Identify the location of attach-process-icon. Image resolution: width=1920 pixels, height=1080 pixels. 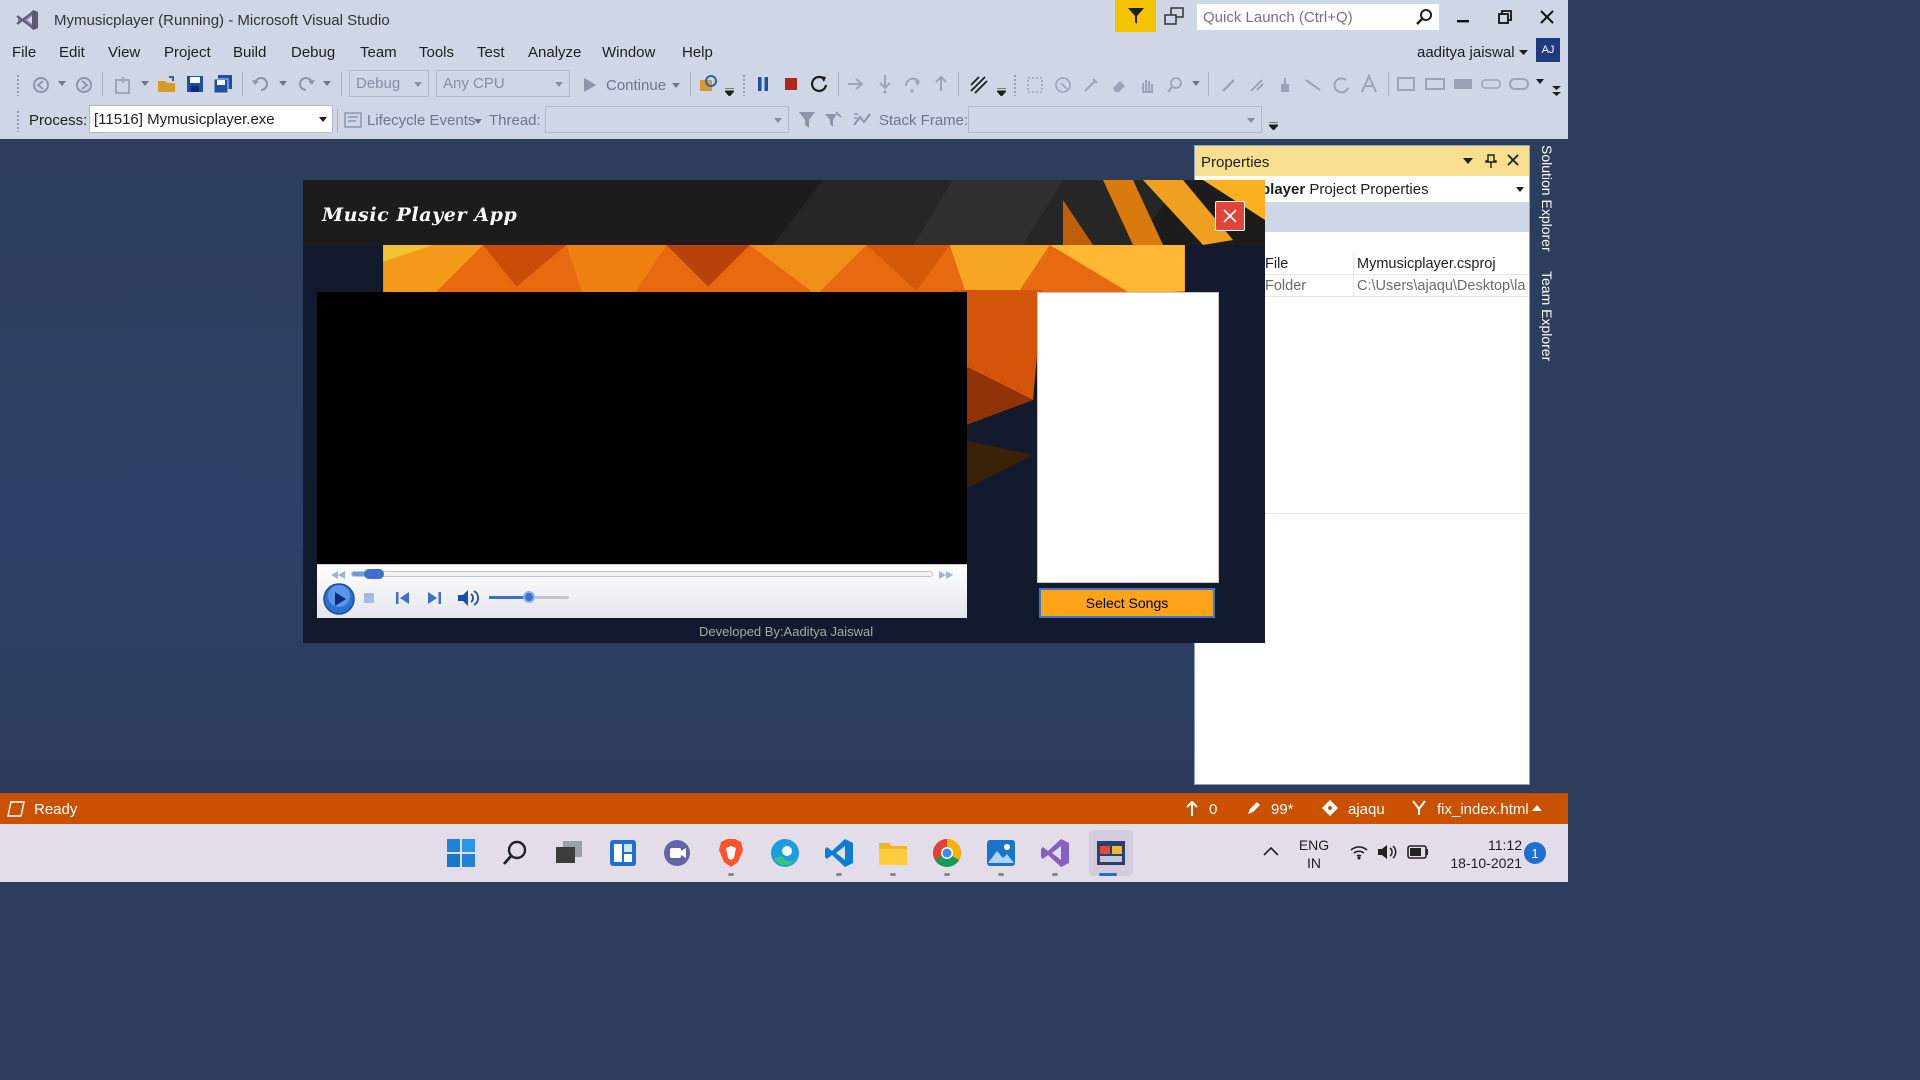
(708, 84).